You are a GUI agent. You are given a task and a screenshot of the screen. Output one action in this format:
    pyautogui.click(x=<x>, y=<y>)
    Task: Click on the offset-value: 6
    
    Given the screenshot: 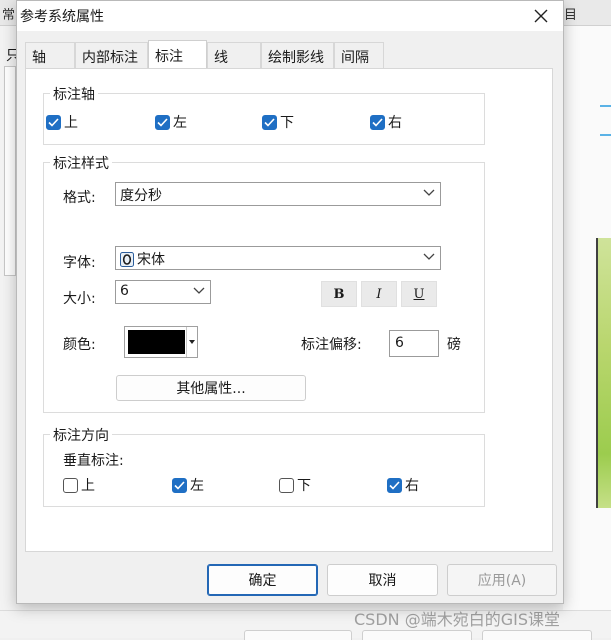 What is the action you would take?
    pyautogui.click(x=399, y=343)
    